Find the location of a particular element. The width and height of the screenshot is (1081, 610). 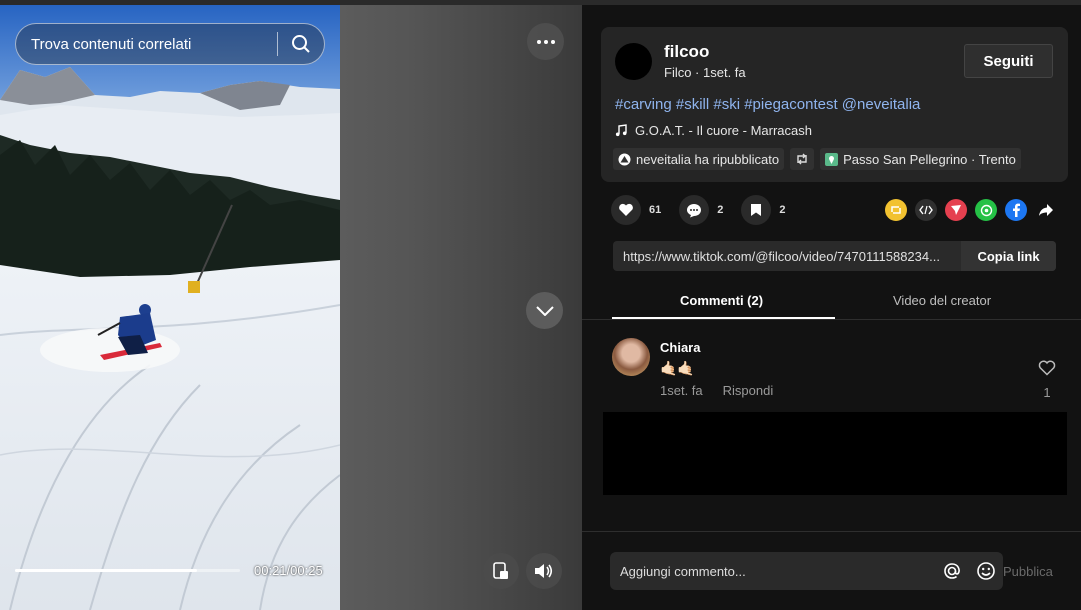

chevron-down-icon is located at coordinates (544, 310).